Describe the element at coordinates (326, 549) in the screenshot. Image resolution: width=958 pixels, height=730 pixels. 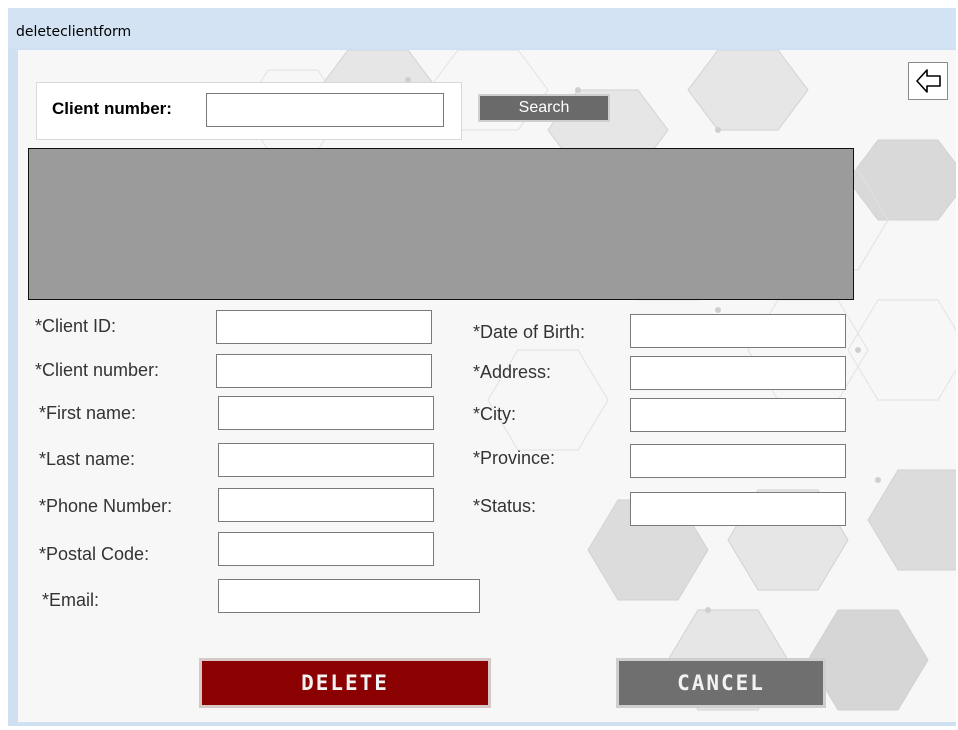
I see `postal-code-field` at that location.